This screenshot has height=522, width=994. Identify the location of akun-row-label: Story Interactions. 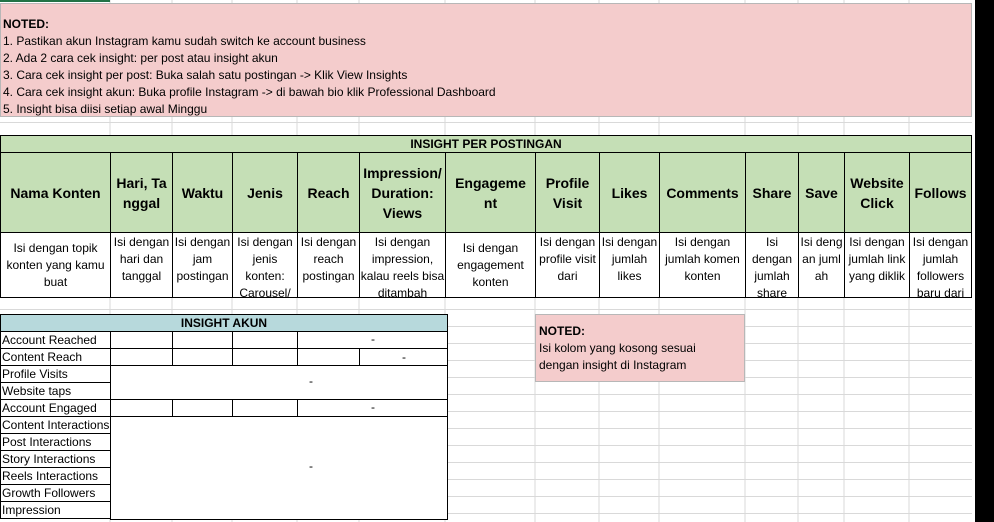
(55, 459).